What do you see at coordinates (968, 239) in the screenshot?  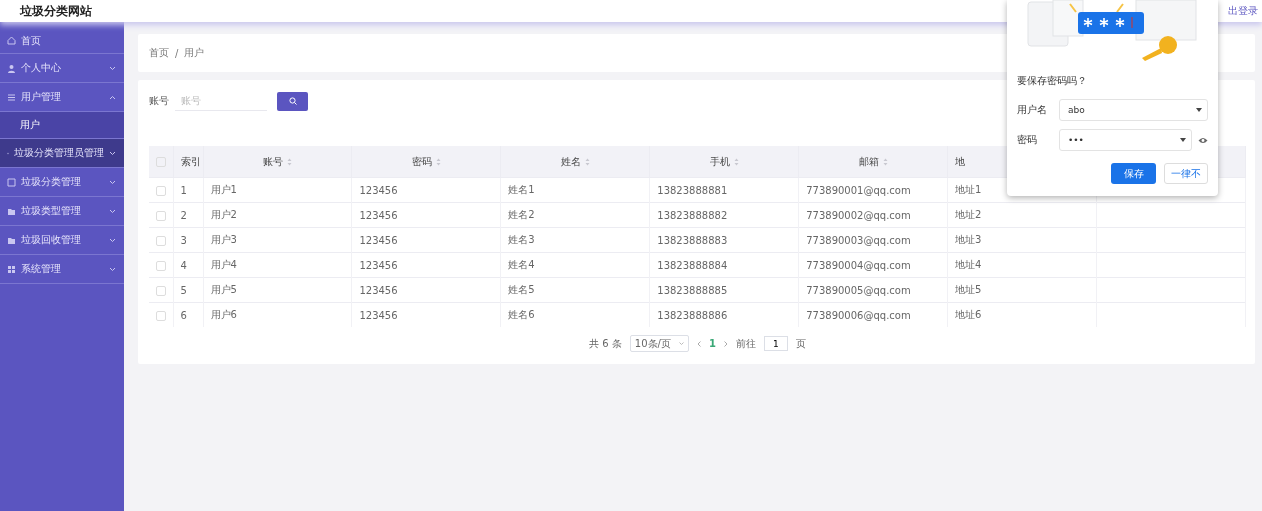 I see `table-cell: 地址3` at bounding box center [968, 239].